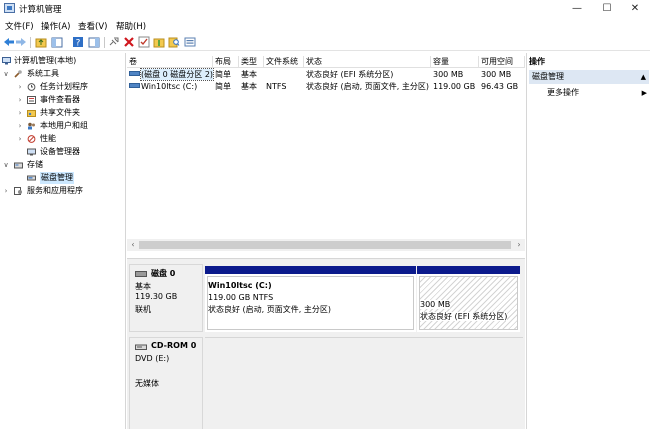  I want to click on column-header-volume: 卷, so click(170, 62).